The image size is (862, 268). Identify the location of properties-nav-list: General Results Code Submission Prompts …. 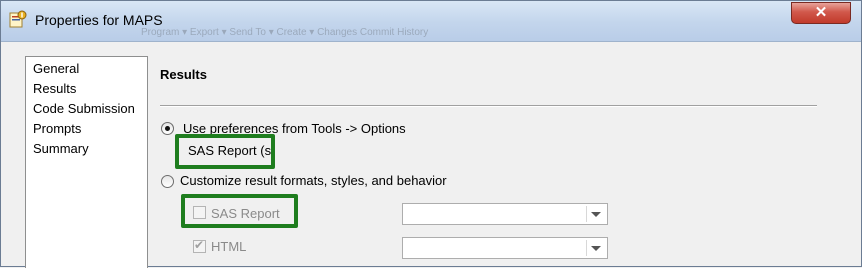
(86, 162).